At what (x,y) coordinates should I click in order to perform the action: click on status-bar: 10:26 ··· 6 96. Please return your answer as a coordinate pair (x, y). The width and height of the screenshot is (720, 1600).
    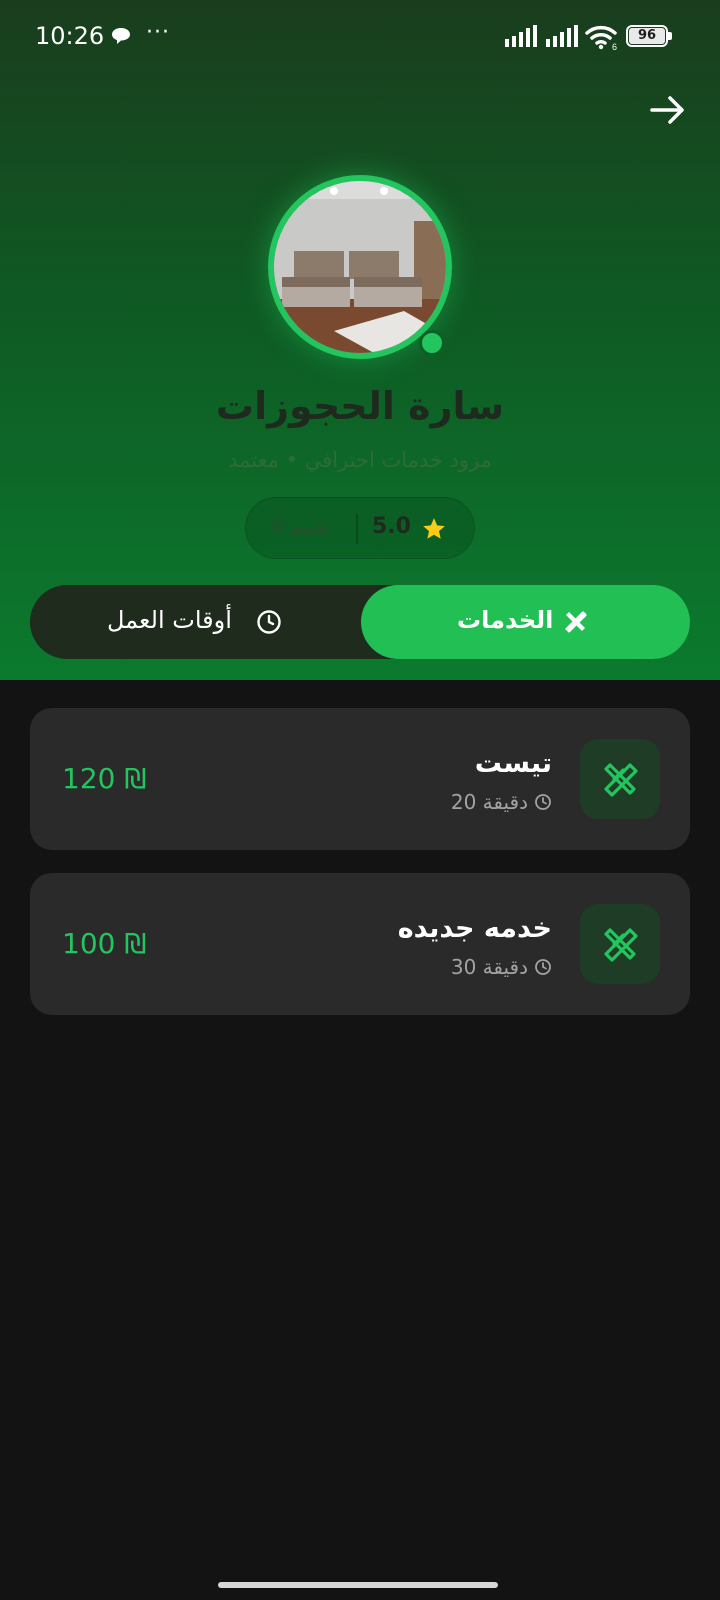
    Looking at the image, I should click on (360, 38).